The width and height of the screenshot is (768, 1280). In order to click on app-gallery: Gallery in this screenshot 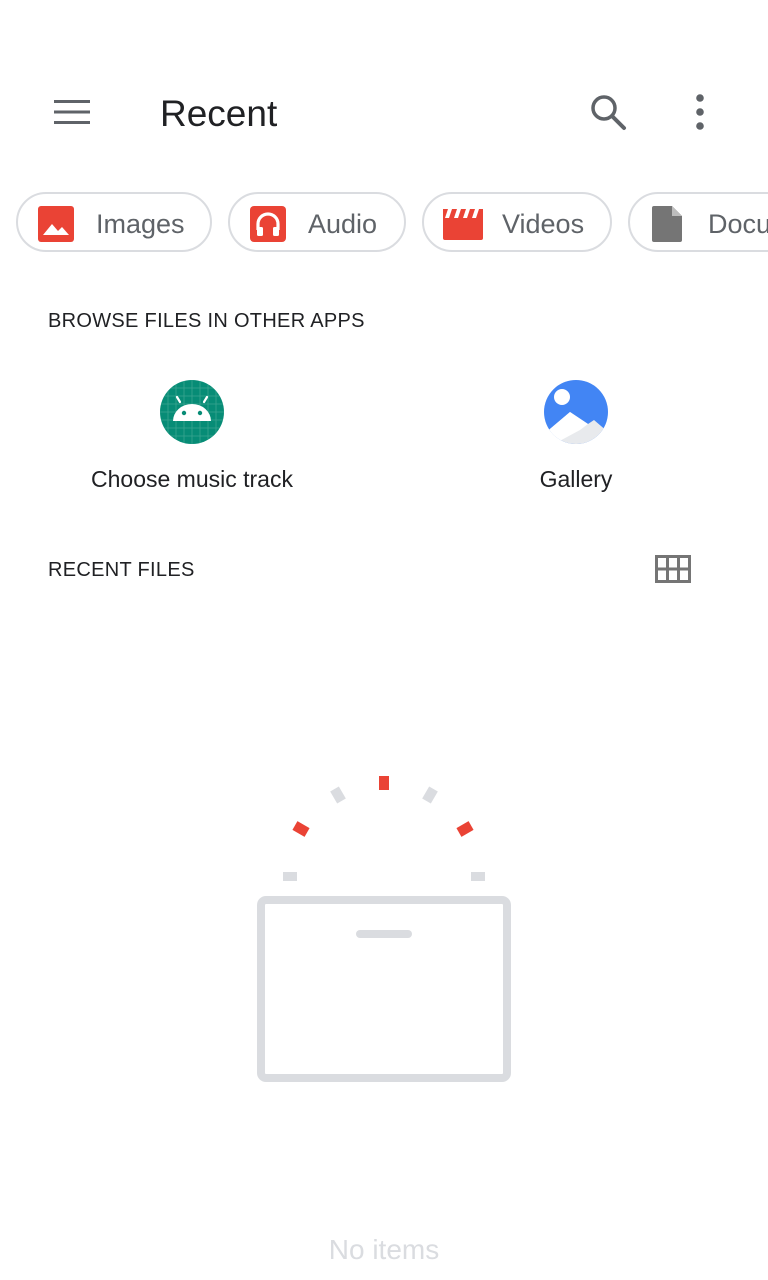, I will do `click(576, 436)`.